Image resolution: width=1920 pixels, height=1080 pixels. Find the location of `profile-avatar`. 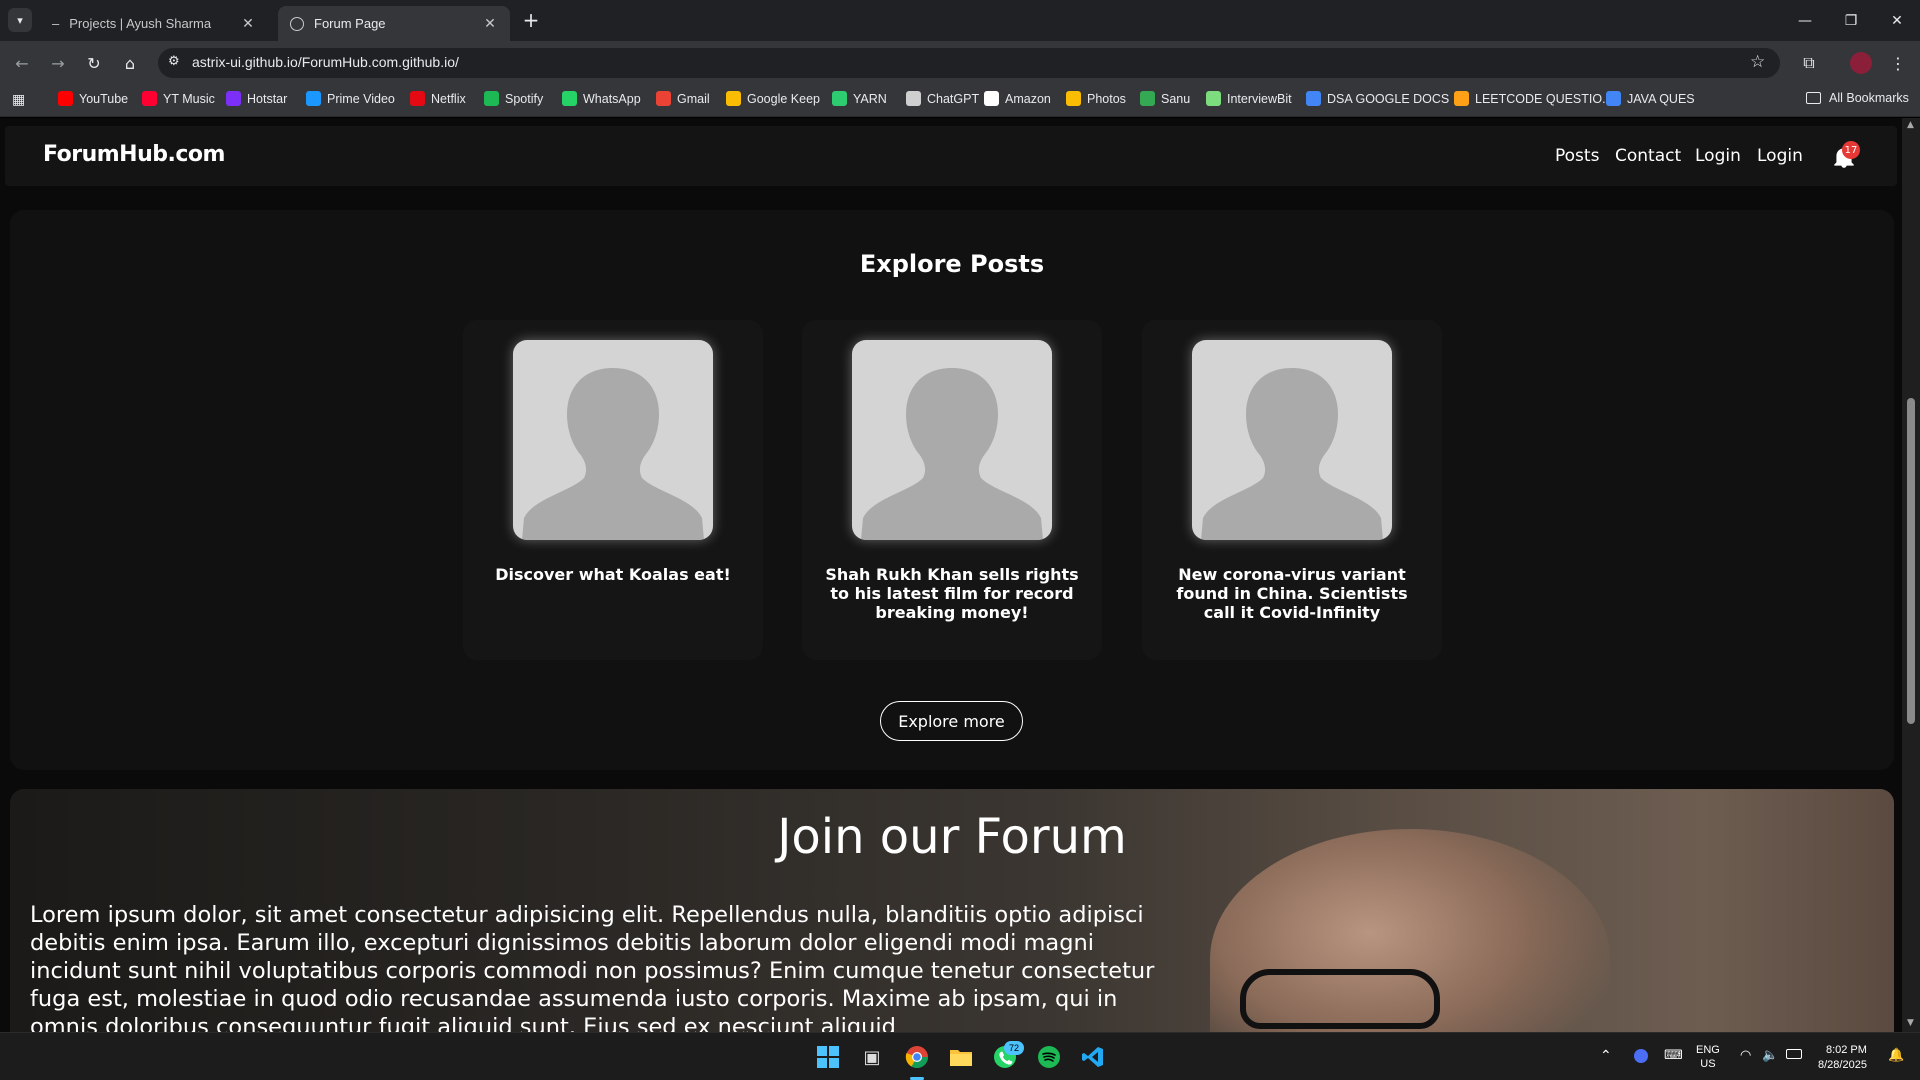

profile-avatar is located at coordinates (1861, 63).